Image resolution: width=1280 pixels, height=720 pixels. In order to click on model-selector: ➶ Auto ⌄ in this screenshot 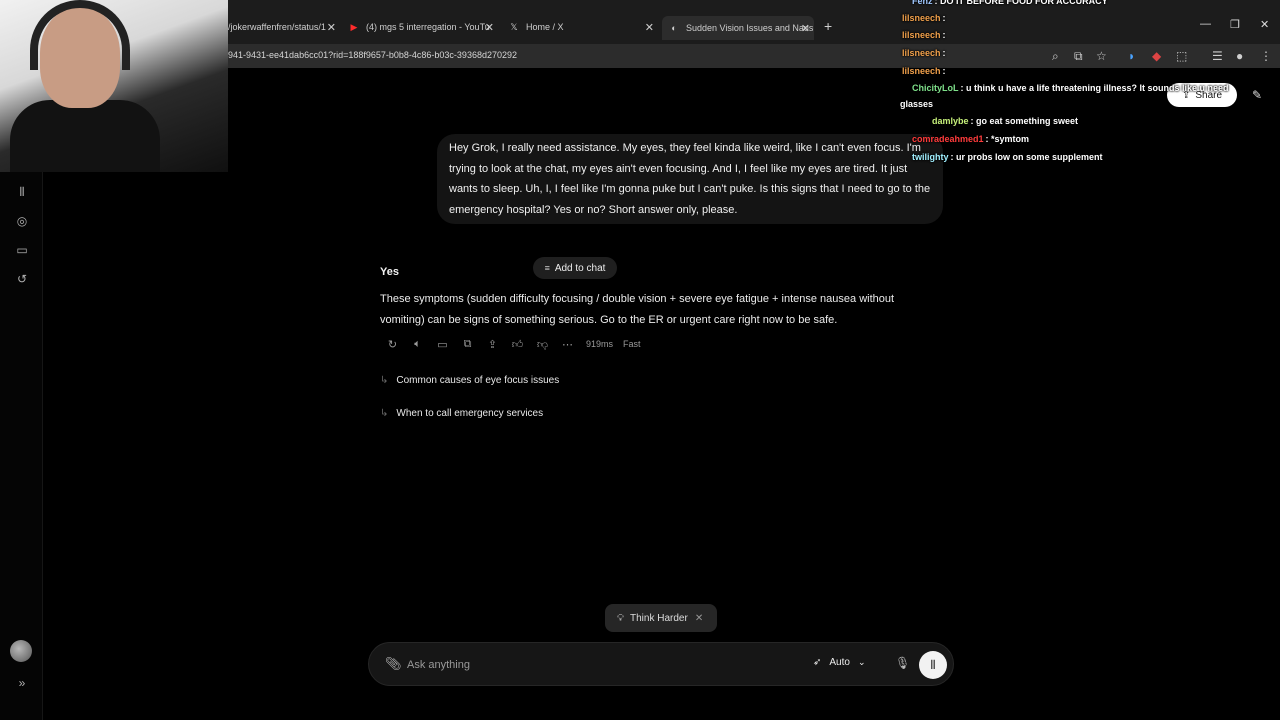, I will do `click(839, 662)`.